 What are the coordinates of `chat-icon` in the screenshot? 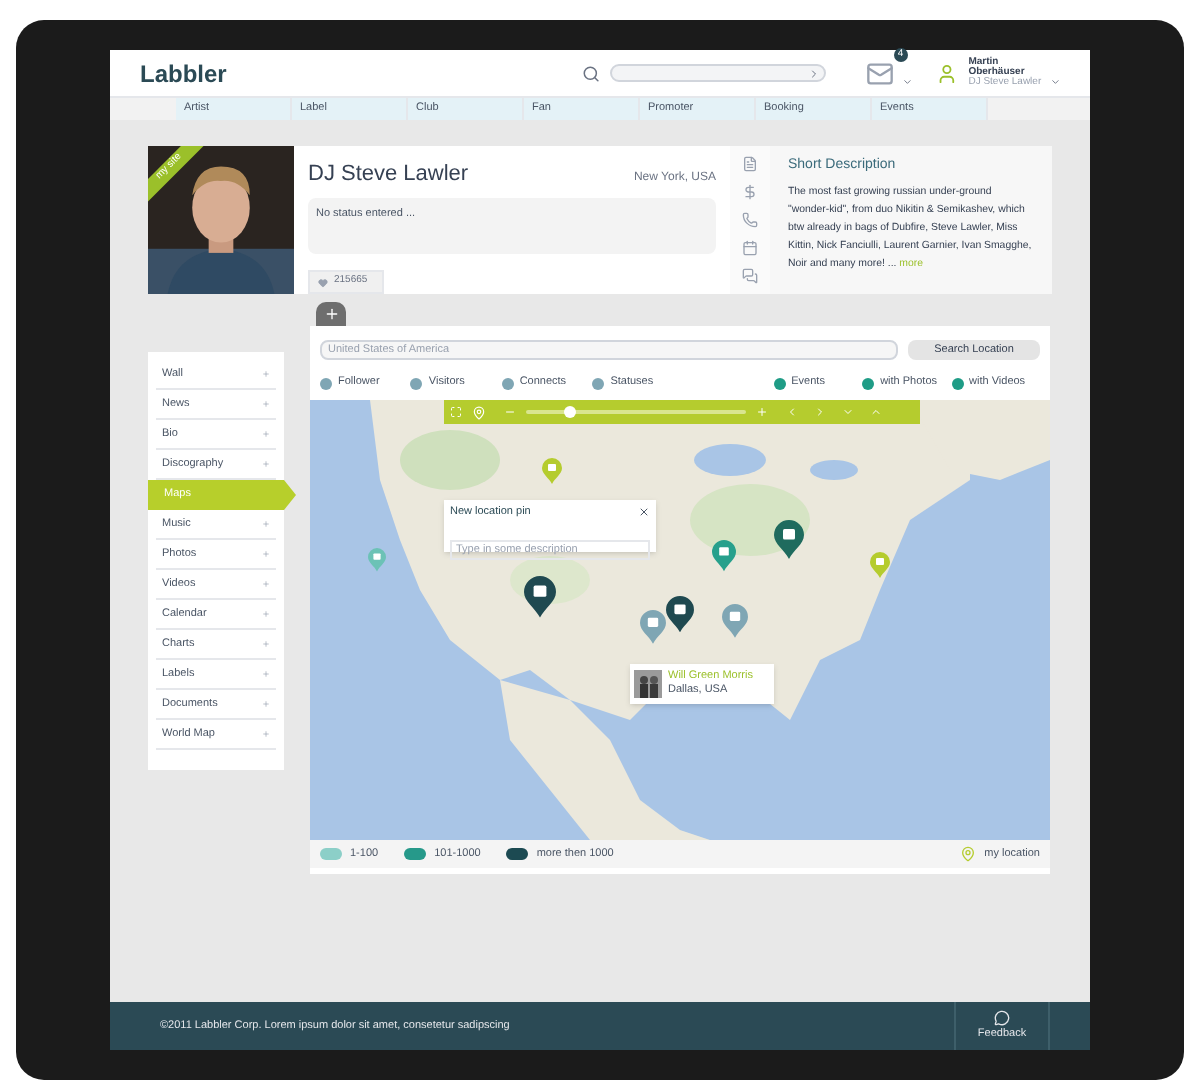 It's located at (750, 276).